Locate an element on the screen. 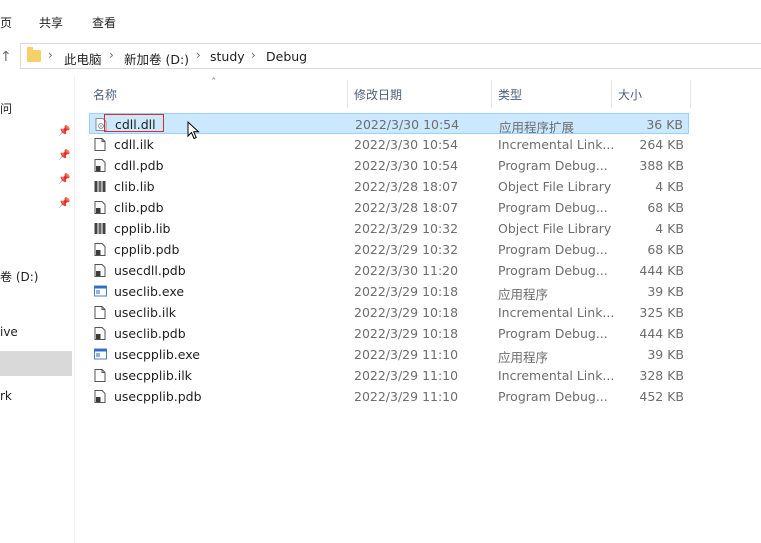 The width and height of the screenshot is (761, 543). breadcrumb-study: study is located at coordinates (227, 56).